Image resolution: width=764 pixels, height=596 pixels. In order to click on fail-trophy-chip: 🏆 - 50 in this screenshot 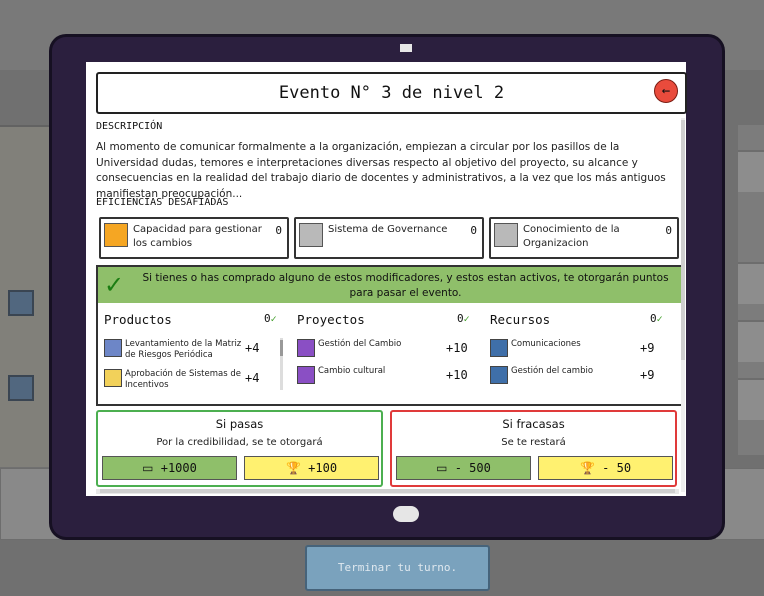, I will do `click(605, 468)`.